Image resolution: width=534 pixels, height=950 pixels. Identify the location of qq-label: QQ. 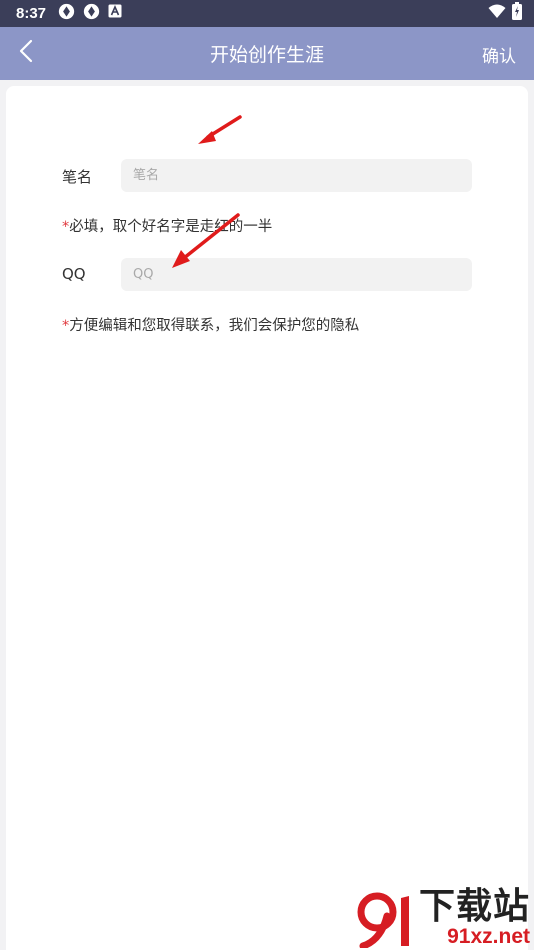
(74, 274).